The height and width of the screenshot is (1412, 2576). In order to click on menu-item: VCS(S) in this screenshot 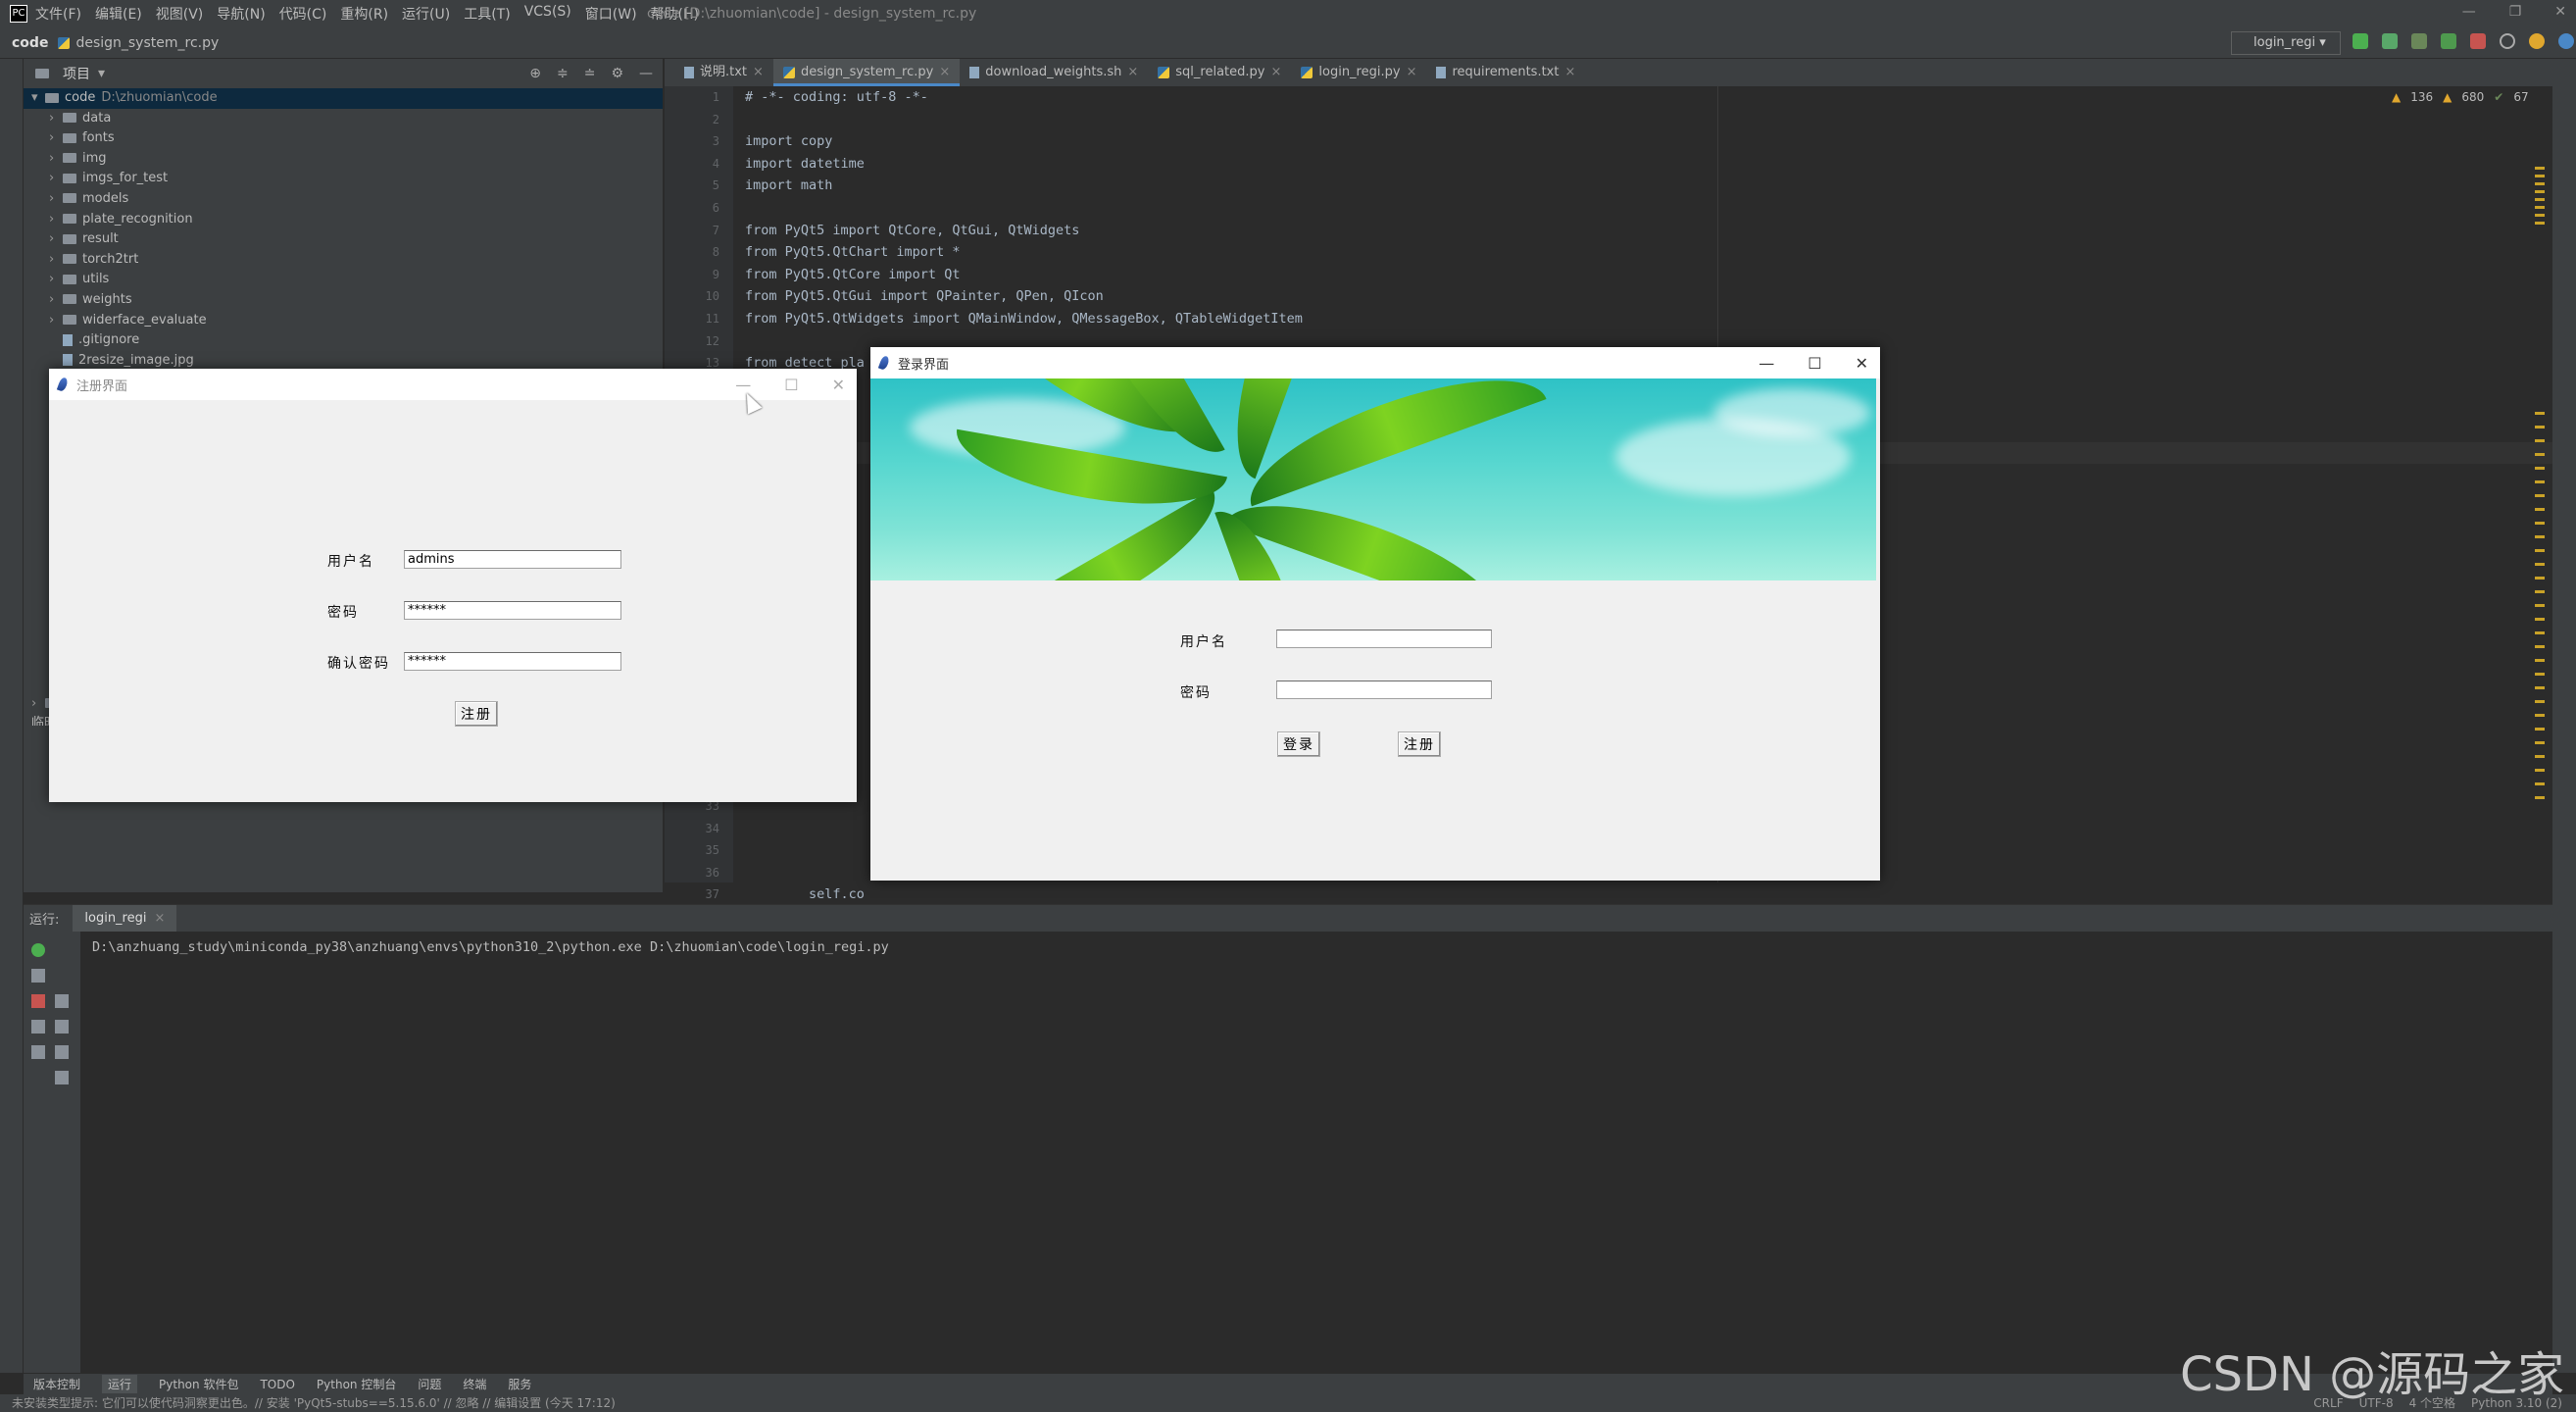, I will do `click(547, 14)`.